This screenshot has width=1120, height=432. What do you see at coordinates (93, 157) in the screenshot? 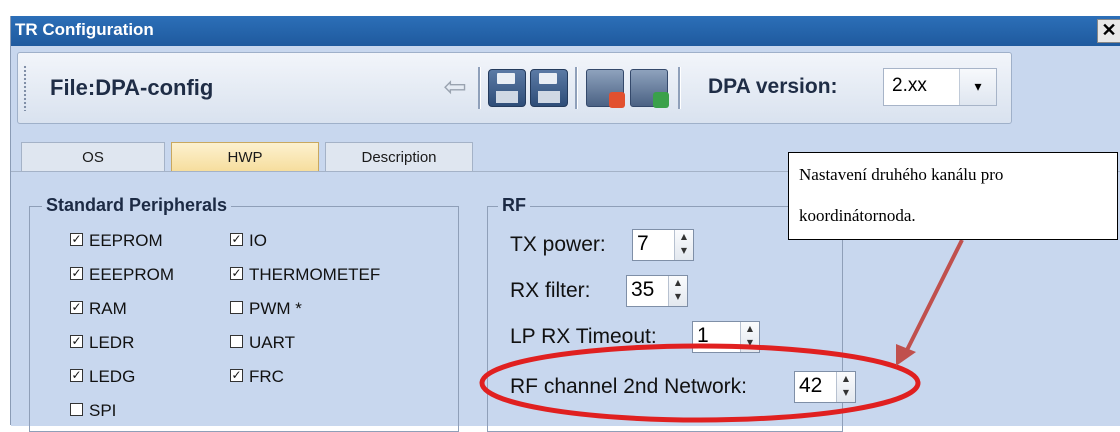
I see `tab-os: OS` at bounding box center [93, 157].